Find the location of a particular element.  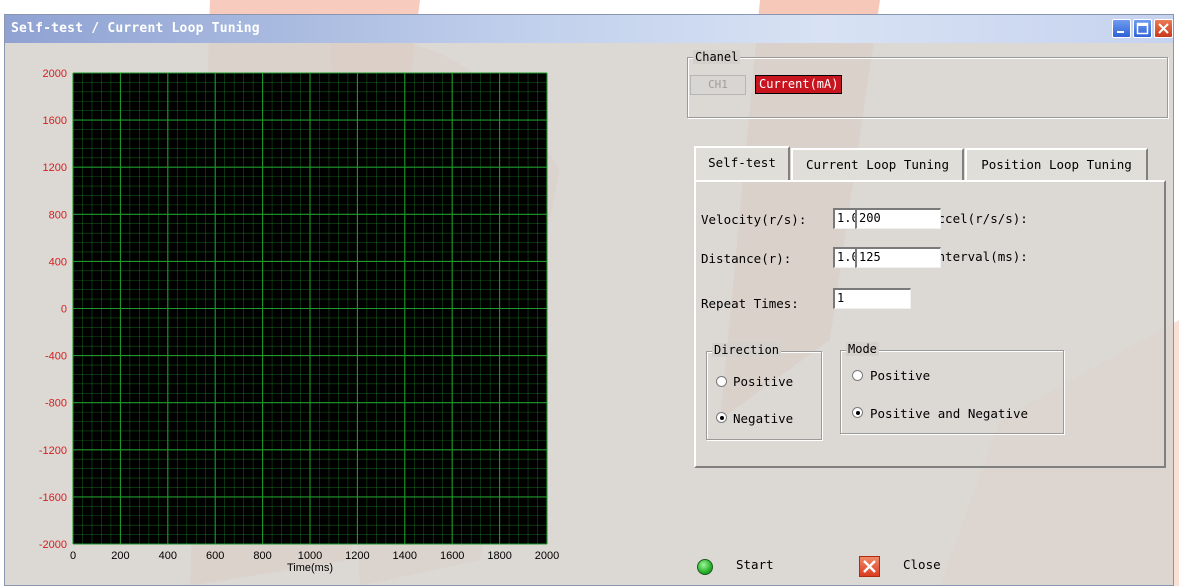

y-tick-label: 1600 is located at coordinates (55, 121).